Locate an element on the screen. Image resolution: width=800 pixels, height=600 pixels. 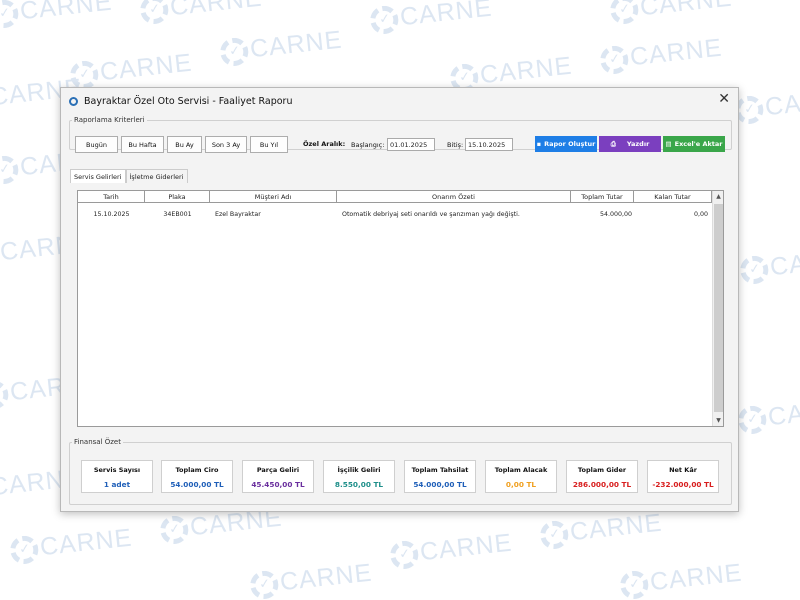
col-remaining-amount: Kalan Tutar is located at coordinates (673, 197).